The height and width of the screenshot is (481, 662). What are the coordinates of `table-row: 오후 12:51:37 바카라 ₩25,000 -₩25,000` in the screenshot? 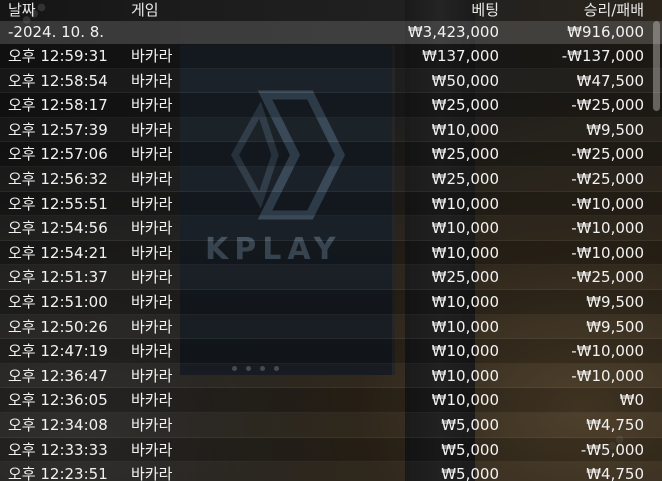 It's located at (331, 277).